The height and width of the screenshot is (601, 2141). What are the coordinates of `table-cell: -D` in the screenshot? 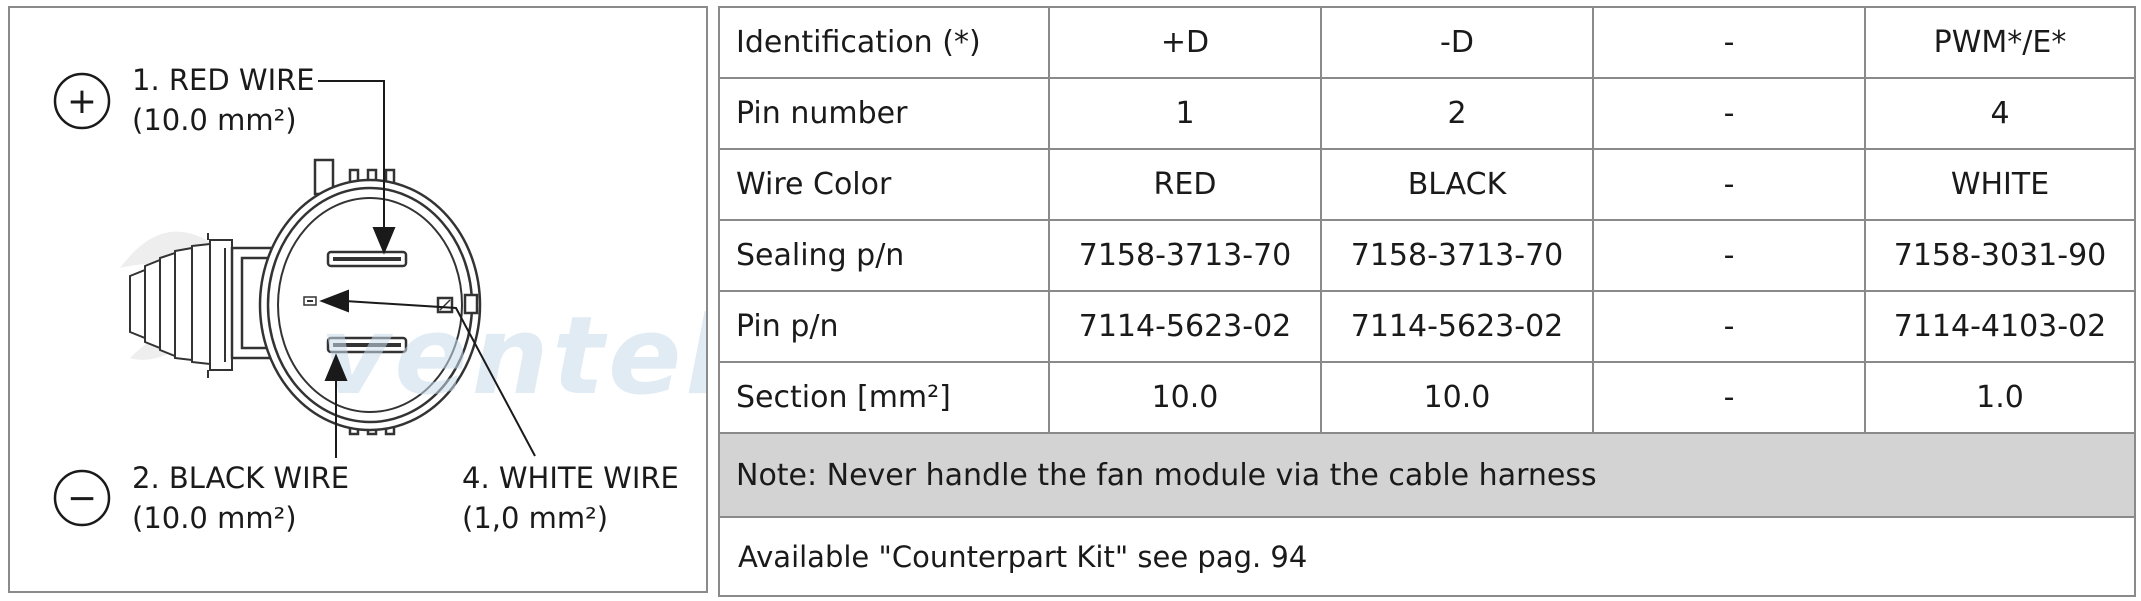 It's located at (1457, 42).